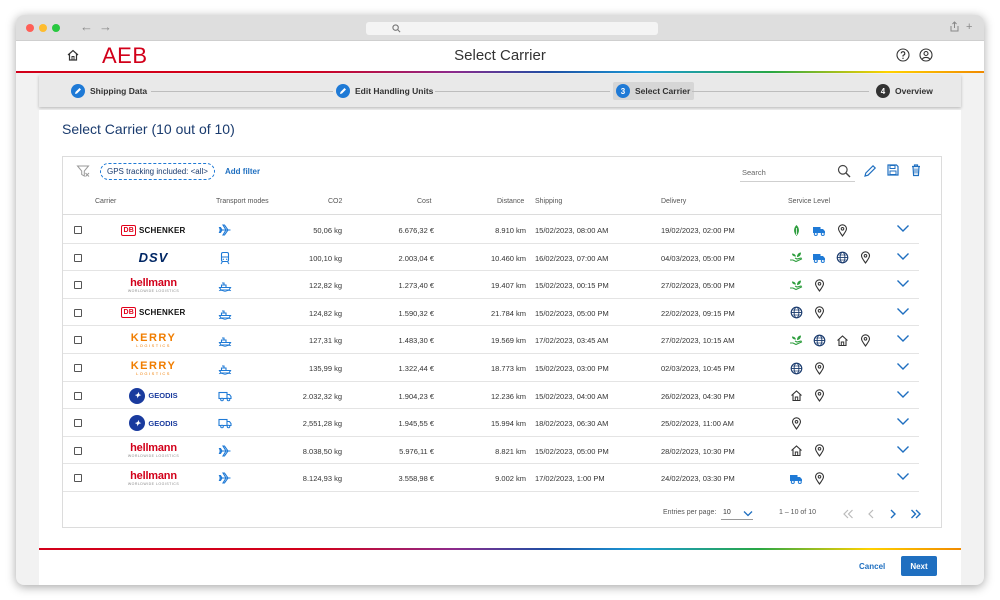 Image resolution: width=1000 pixels, height=600 pixels. What do you see at coordinates (796, 313) in the screenshot?
I see `globe-icon` at bounding box center [796, 313].